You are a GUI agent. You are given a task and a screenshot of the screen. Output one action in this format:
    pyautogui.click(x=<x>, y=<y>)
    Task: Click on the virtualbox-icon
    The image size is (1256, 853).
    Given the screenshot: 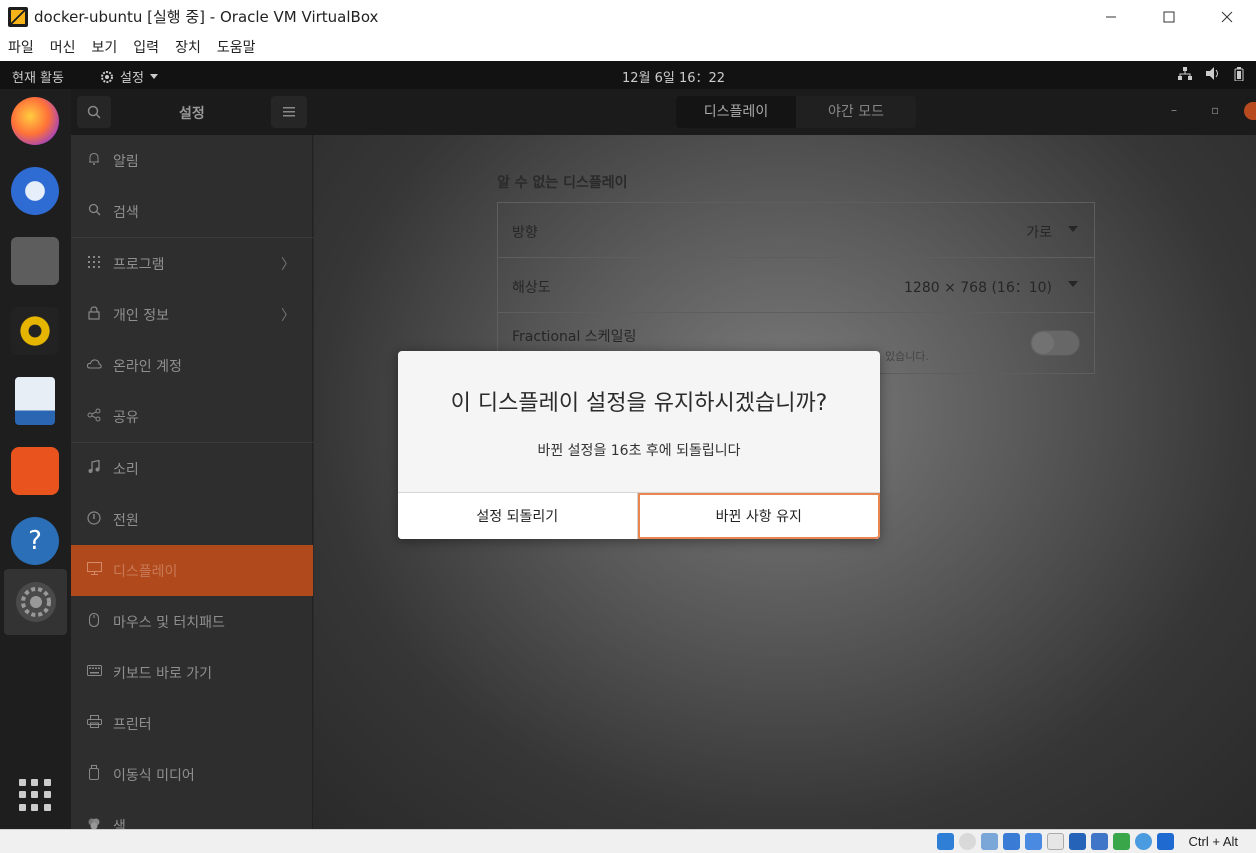 What is the action you would take?
    pyautogui.click(x=18, y=16)
    